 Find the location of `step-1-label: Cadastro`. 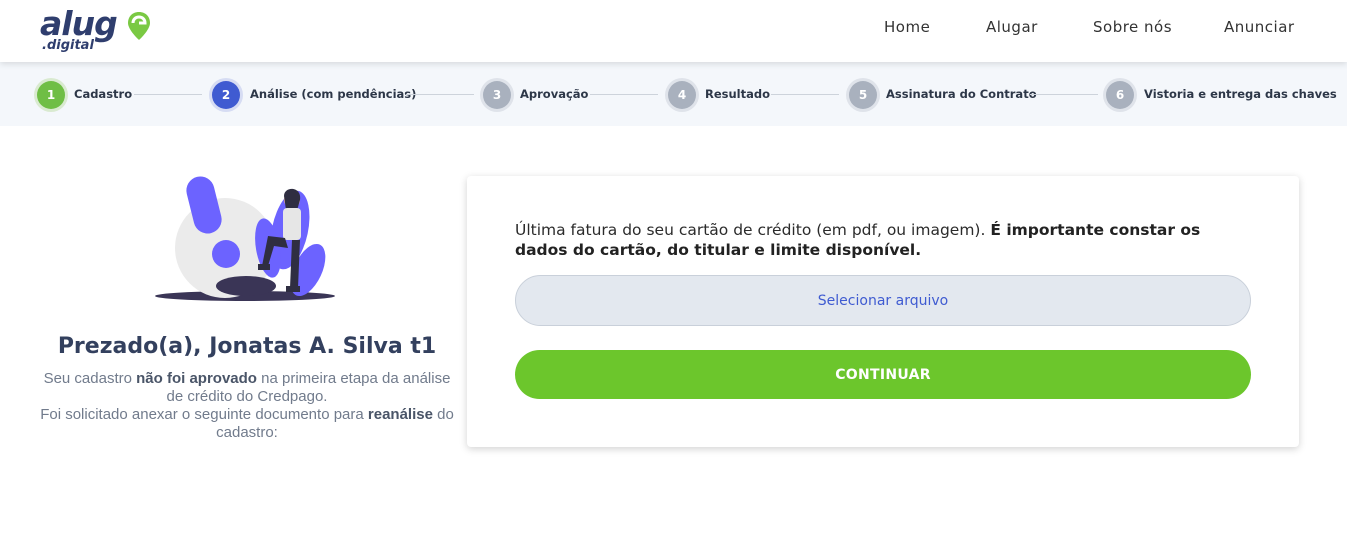

step-1-label: Cadastro is located at coordinates (103, 94).